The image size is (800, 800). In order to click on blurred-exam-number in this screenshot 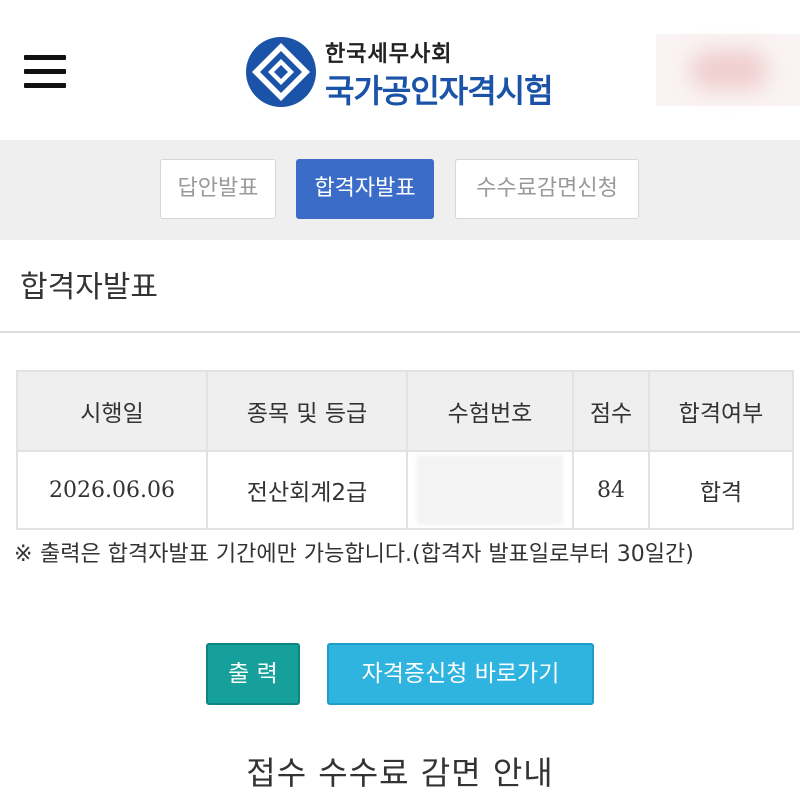, I will do `click(490, 490)`.